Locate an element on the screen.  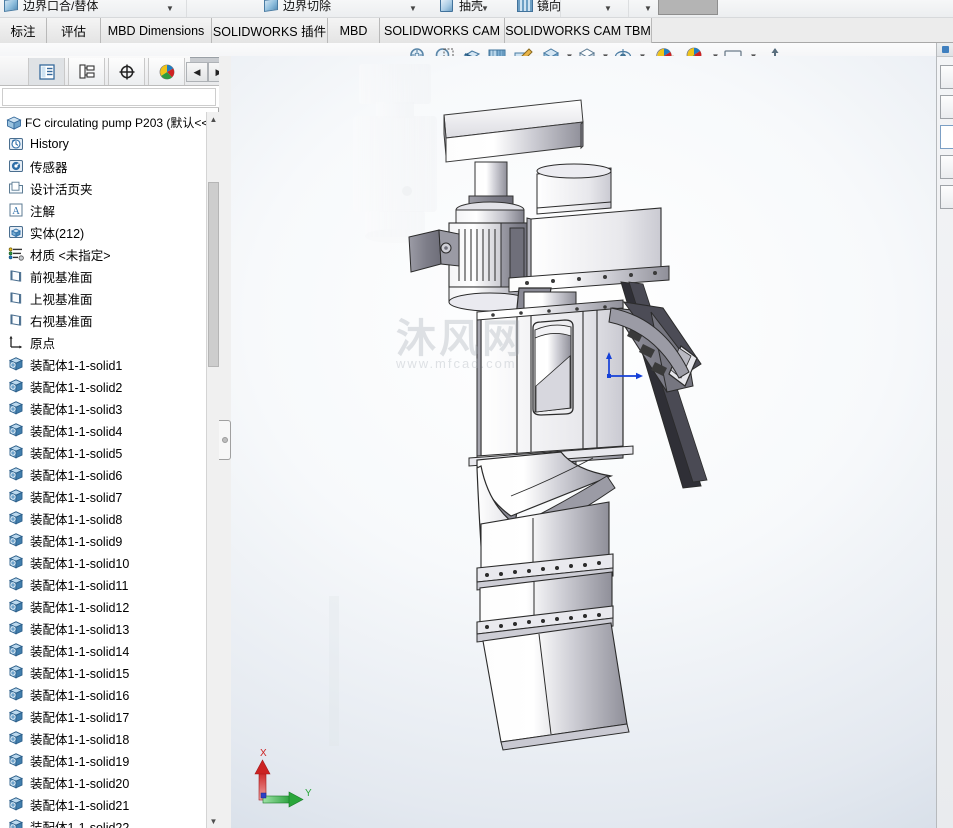
tree-item-right-plane: 右视基准面 is located at coordinates (103, 320).